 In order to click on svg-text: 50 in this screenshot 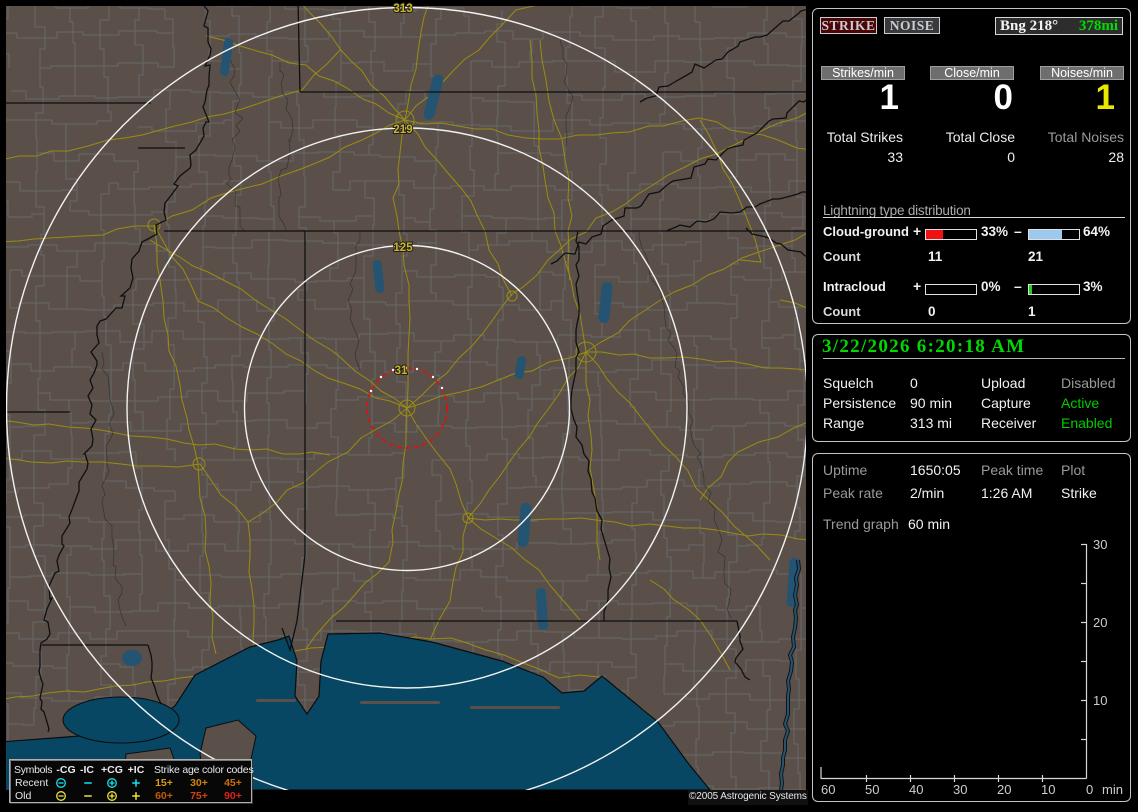, I will do `click(872, 789)`.